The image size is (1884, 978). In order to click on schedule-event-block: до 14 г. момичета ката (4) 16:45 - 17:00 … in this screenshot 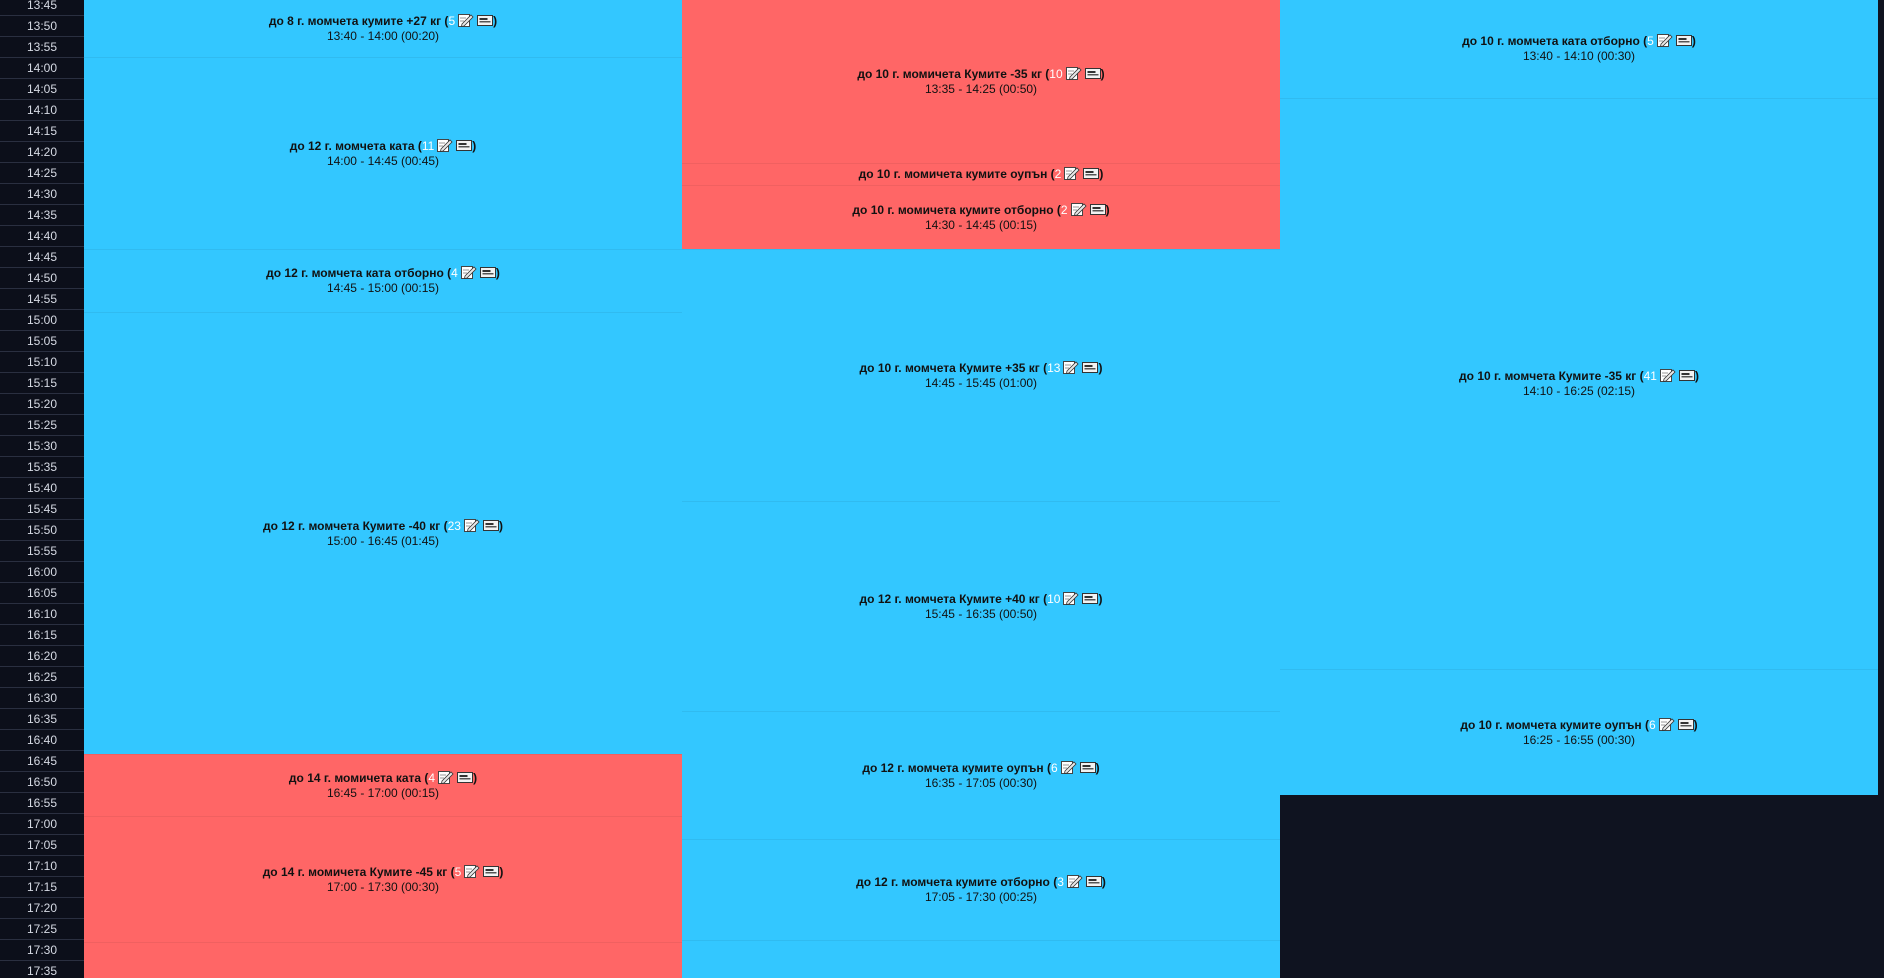, I will do `click(383, 785)`.